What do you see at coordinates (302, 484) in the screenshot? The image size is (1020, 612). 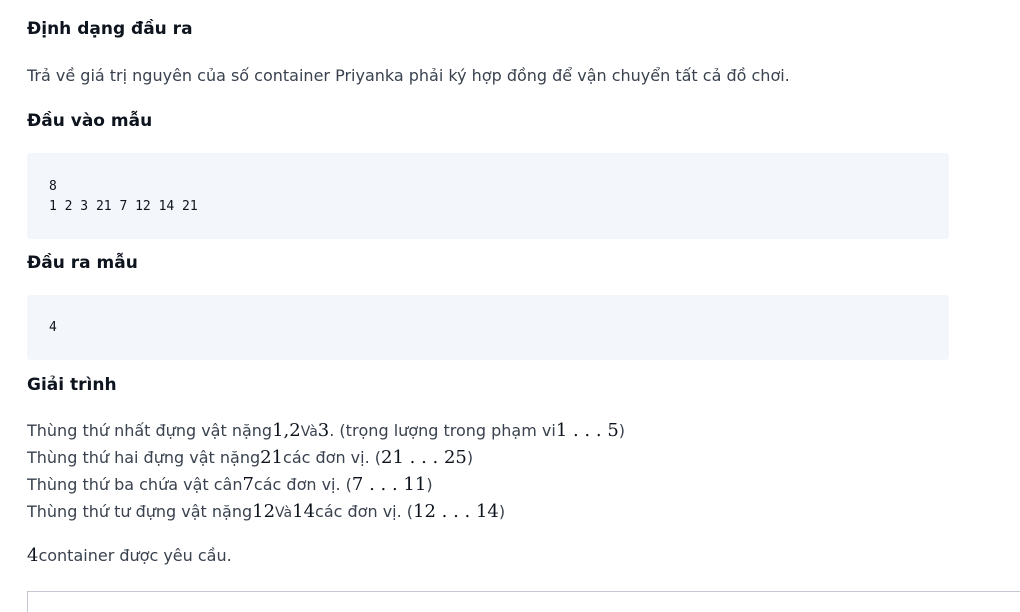 I see `explanation-line-3-text-2: các đơn vị. (` at bounding box center [302, 484].